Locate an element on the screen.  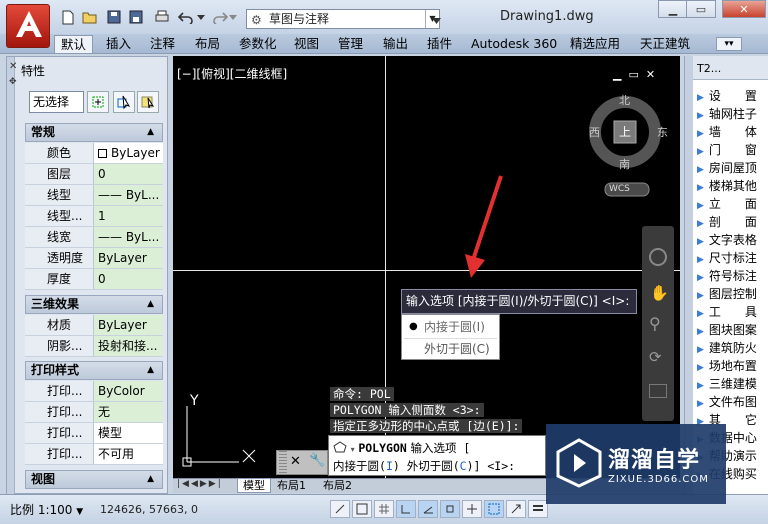
qat-customize-icon is located at coordinates (436, 21).